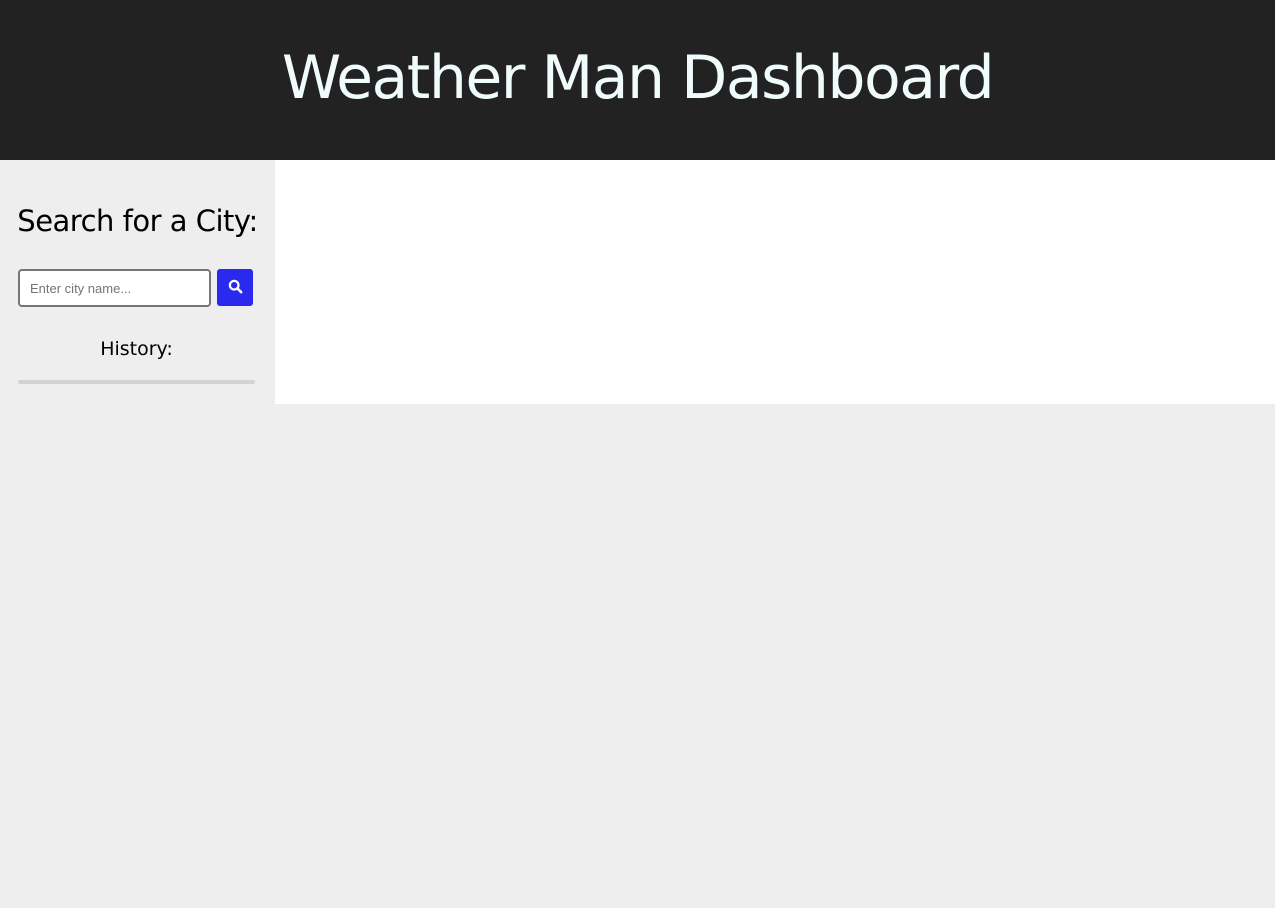 The width and height of the screenshot is (1275, 908). What do you see at coordinates (137, 221) in the screenshot?
I see `search-heading: Search for a City:` at bounding box center [137, 221].